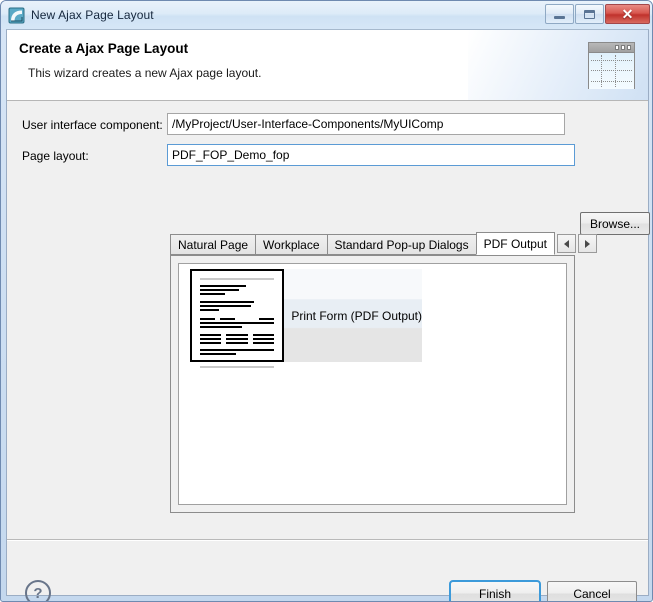 This screenshot has width=653, height=602. I want to click on ajax-layout-icon, so click(16, 15).